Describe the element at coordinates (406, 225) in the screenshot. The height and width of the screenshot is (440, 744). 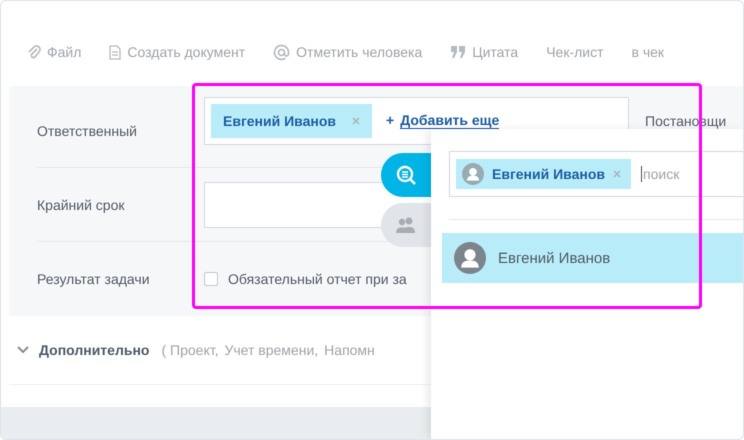
I see `people-icon` at that location.